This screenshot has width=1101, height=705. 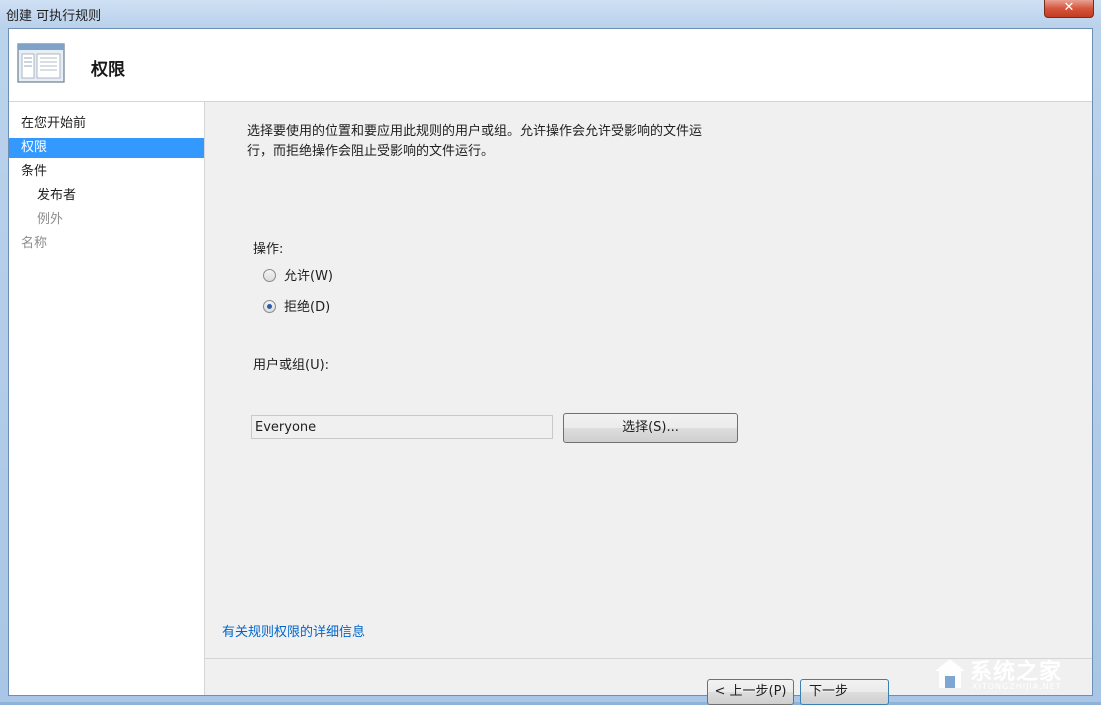 I want to click on sidebar-item-exceptions: 例外, so click(x=50, y=219).